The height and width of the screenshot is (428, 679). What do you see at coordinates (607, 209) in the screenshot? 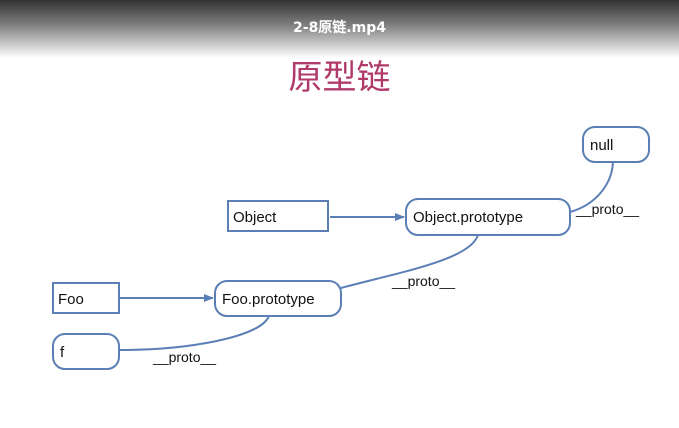
I see `edge-label-object-prototype-proto: __proto__` at bounding box center [607, 209].